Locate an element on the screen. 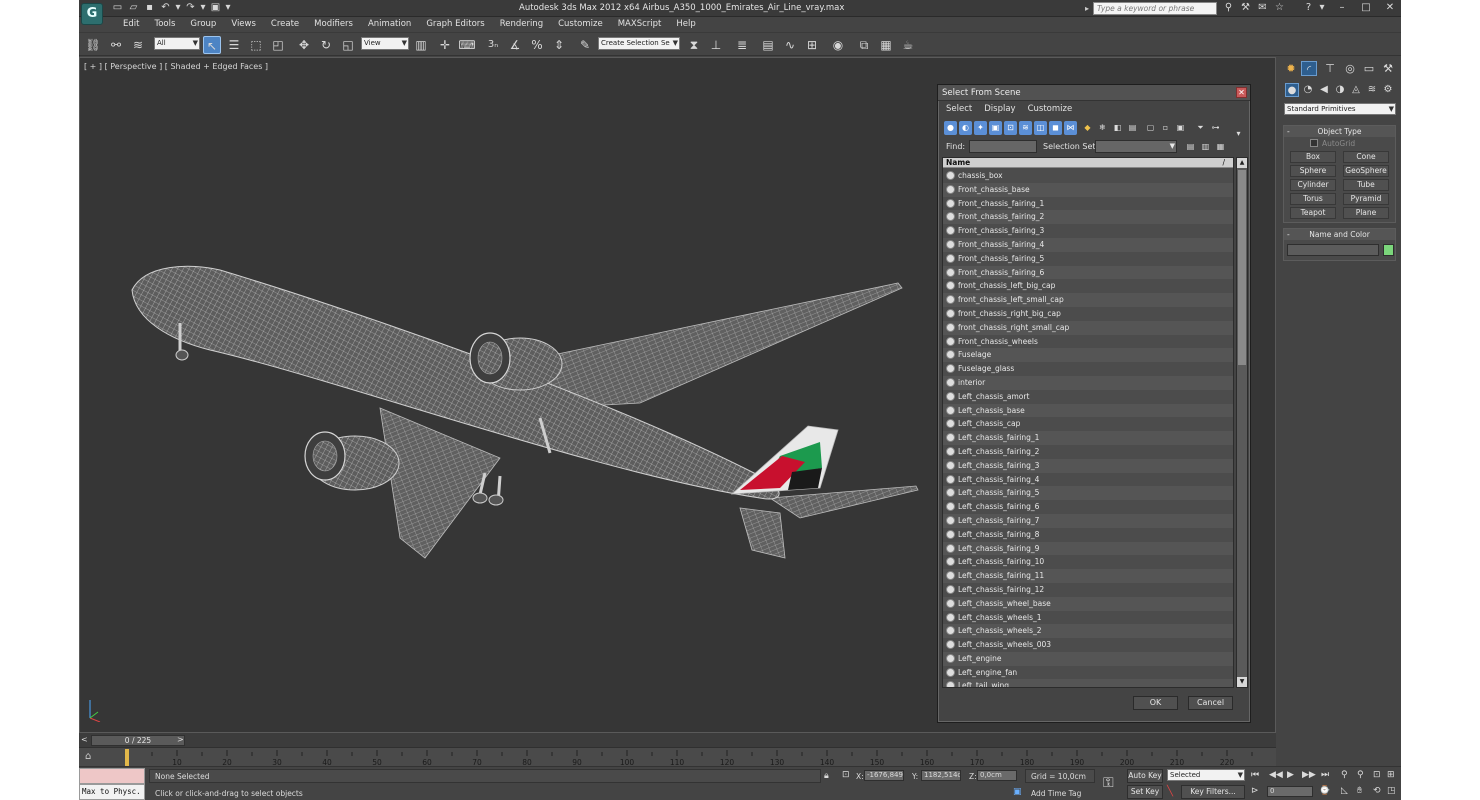 The width and height of the screenshot is (1480, 800). time-configuration-icon: ⌚ is located at coordinates (1324, 791).